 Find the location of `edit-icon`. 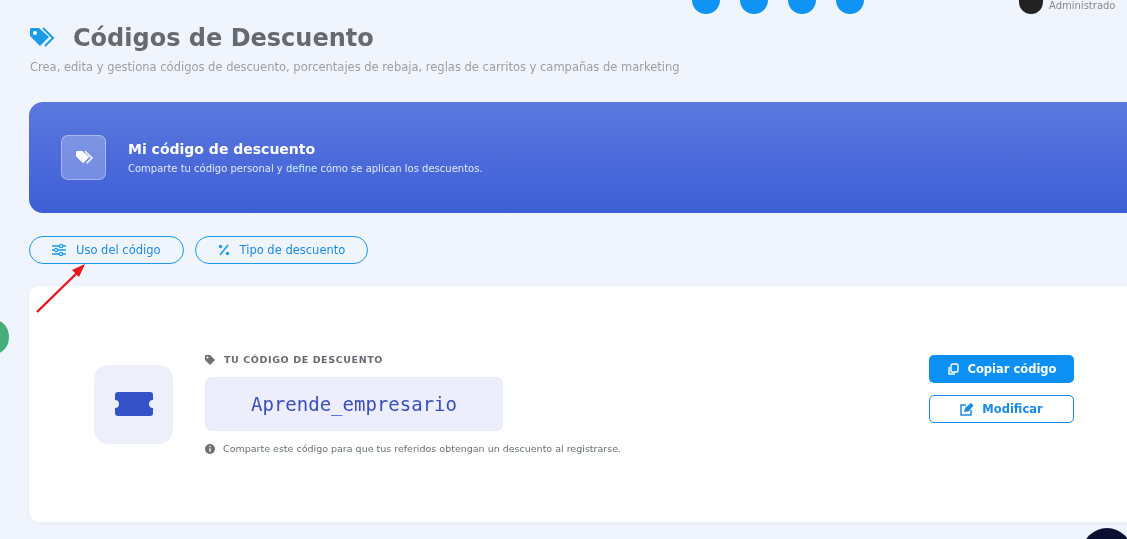

edit-icon is located at coordinates (967, 409).